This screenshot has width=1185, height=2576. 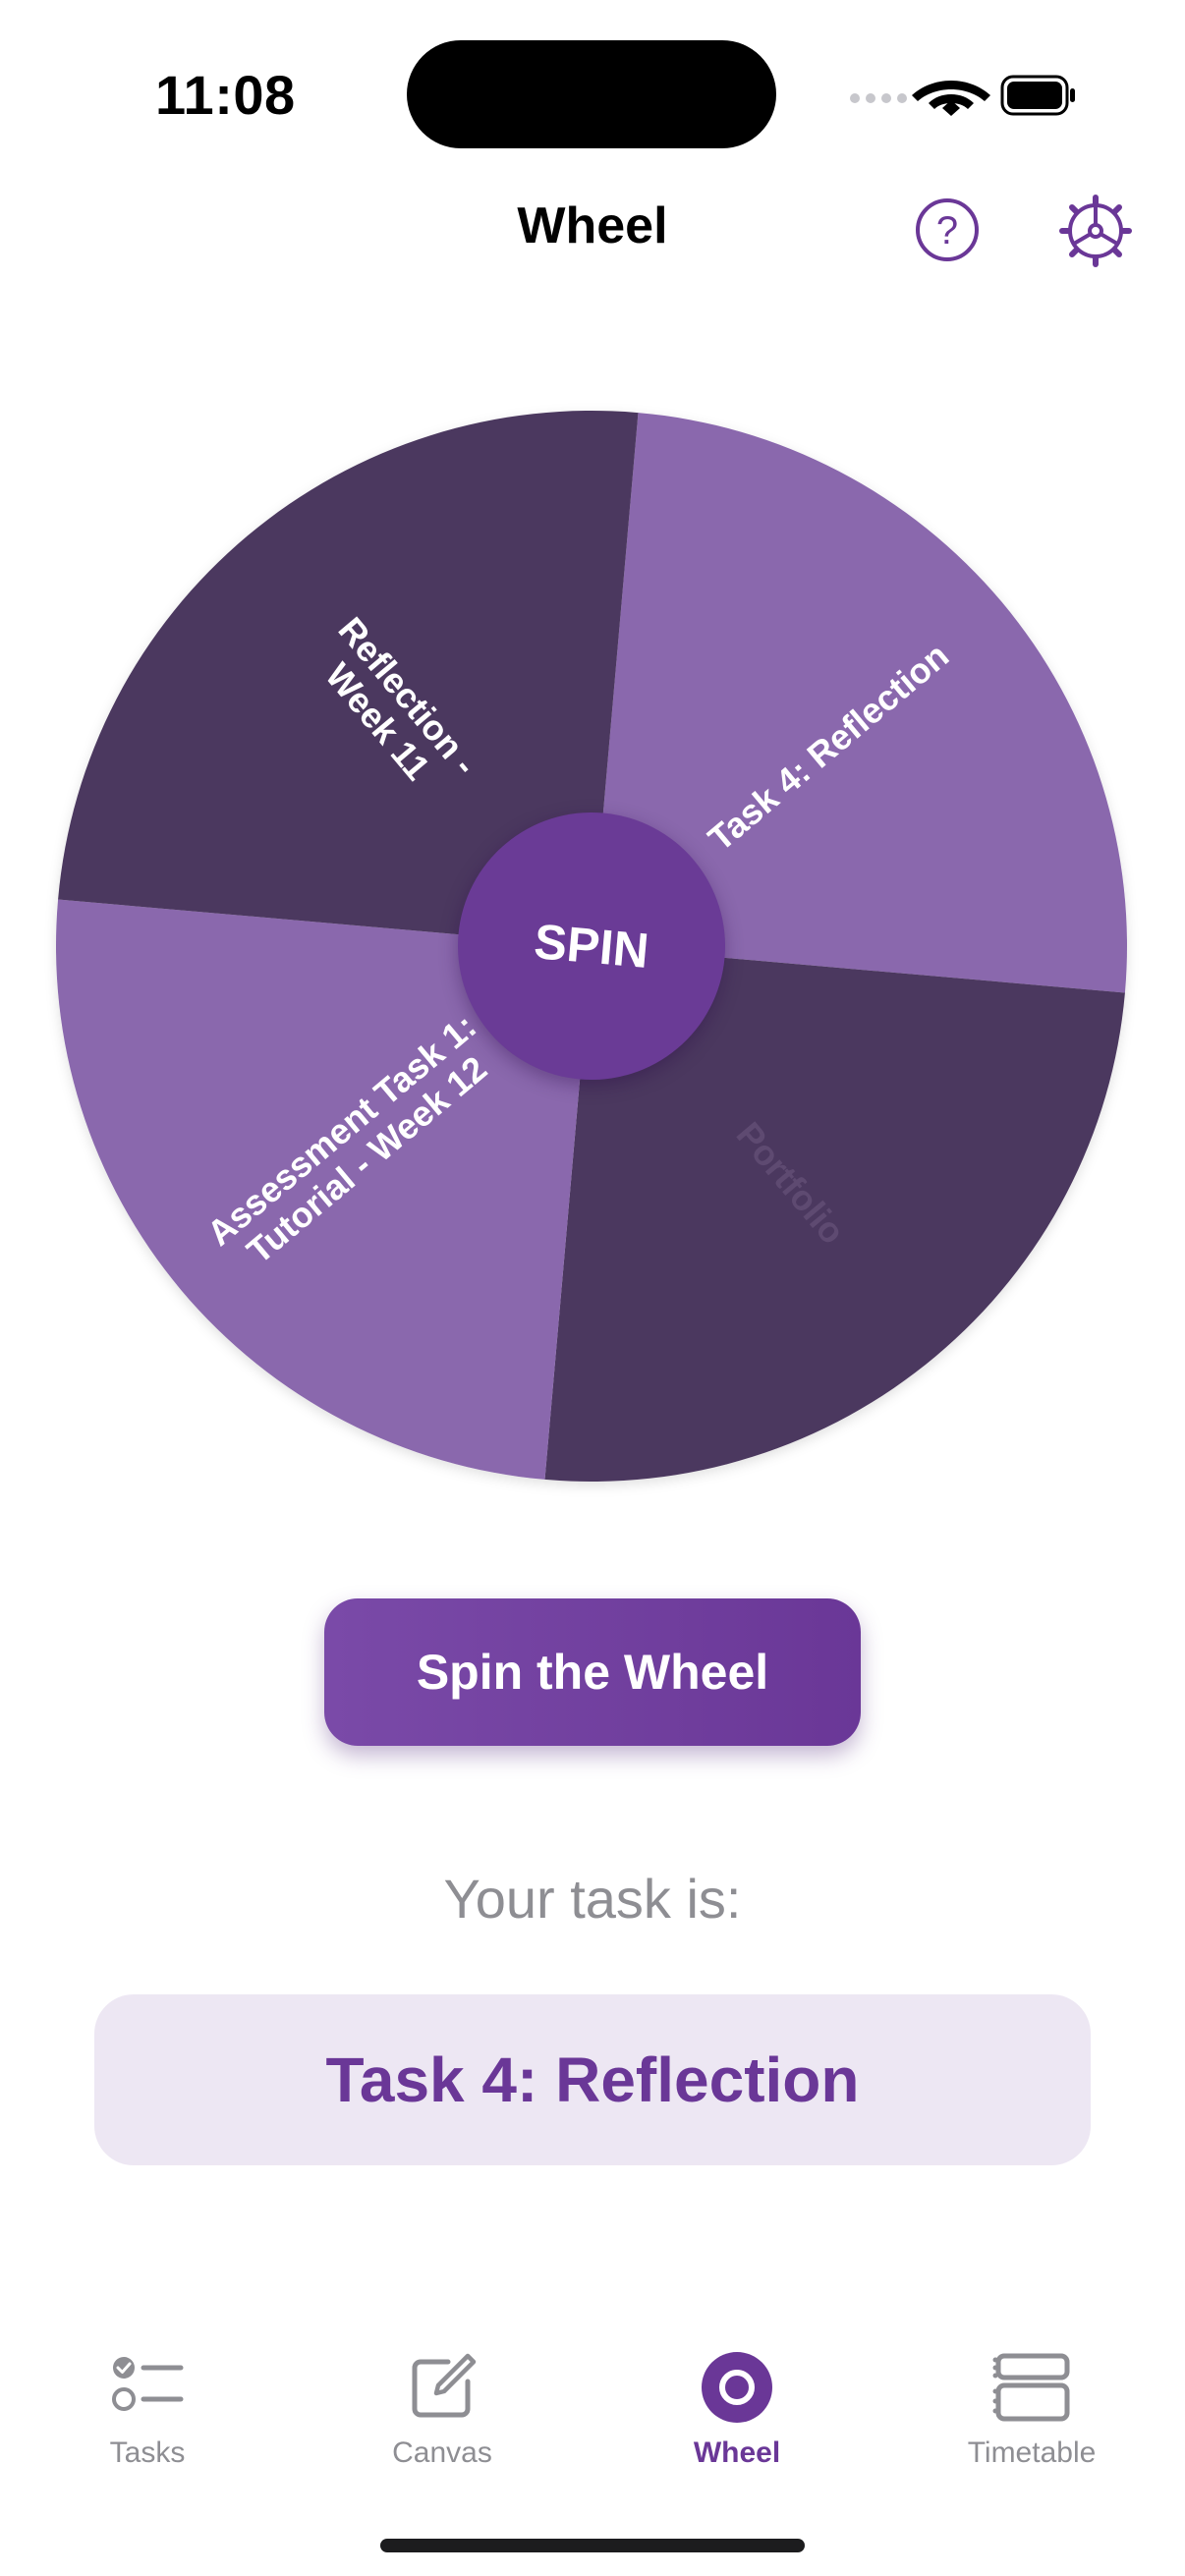 I want to click on spin-the-wheel-button: Spin the Wheel, so click(x=592, y=1672).